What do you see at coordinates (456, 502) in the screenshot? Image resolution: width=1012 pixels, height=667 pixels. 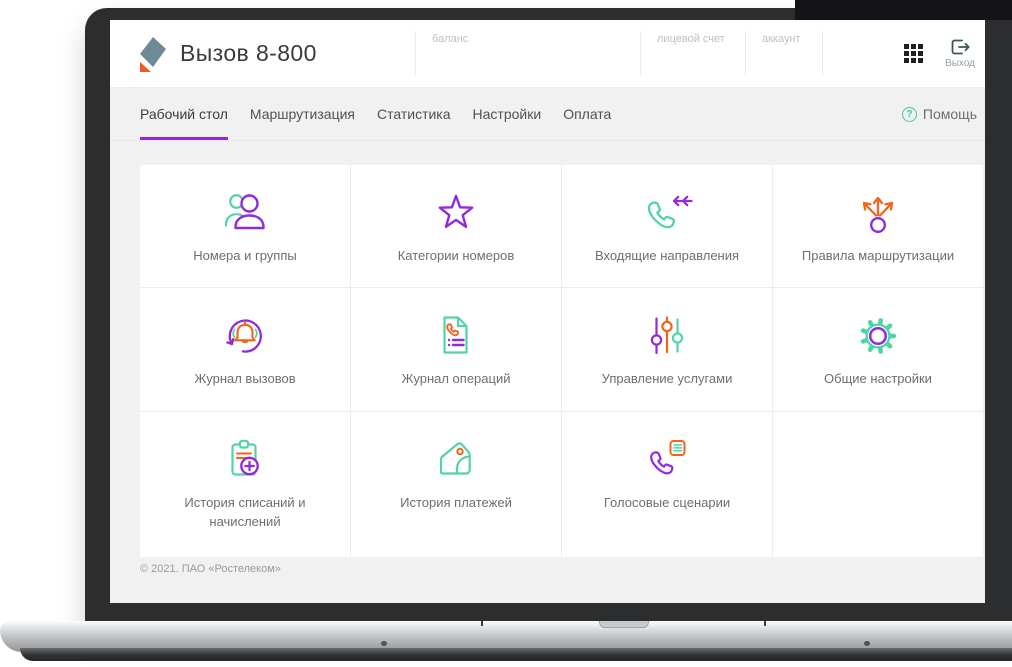 I see `tile-label: История платежей` at bounding box center [456, 502].